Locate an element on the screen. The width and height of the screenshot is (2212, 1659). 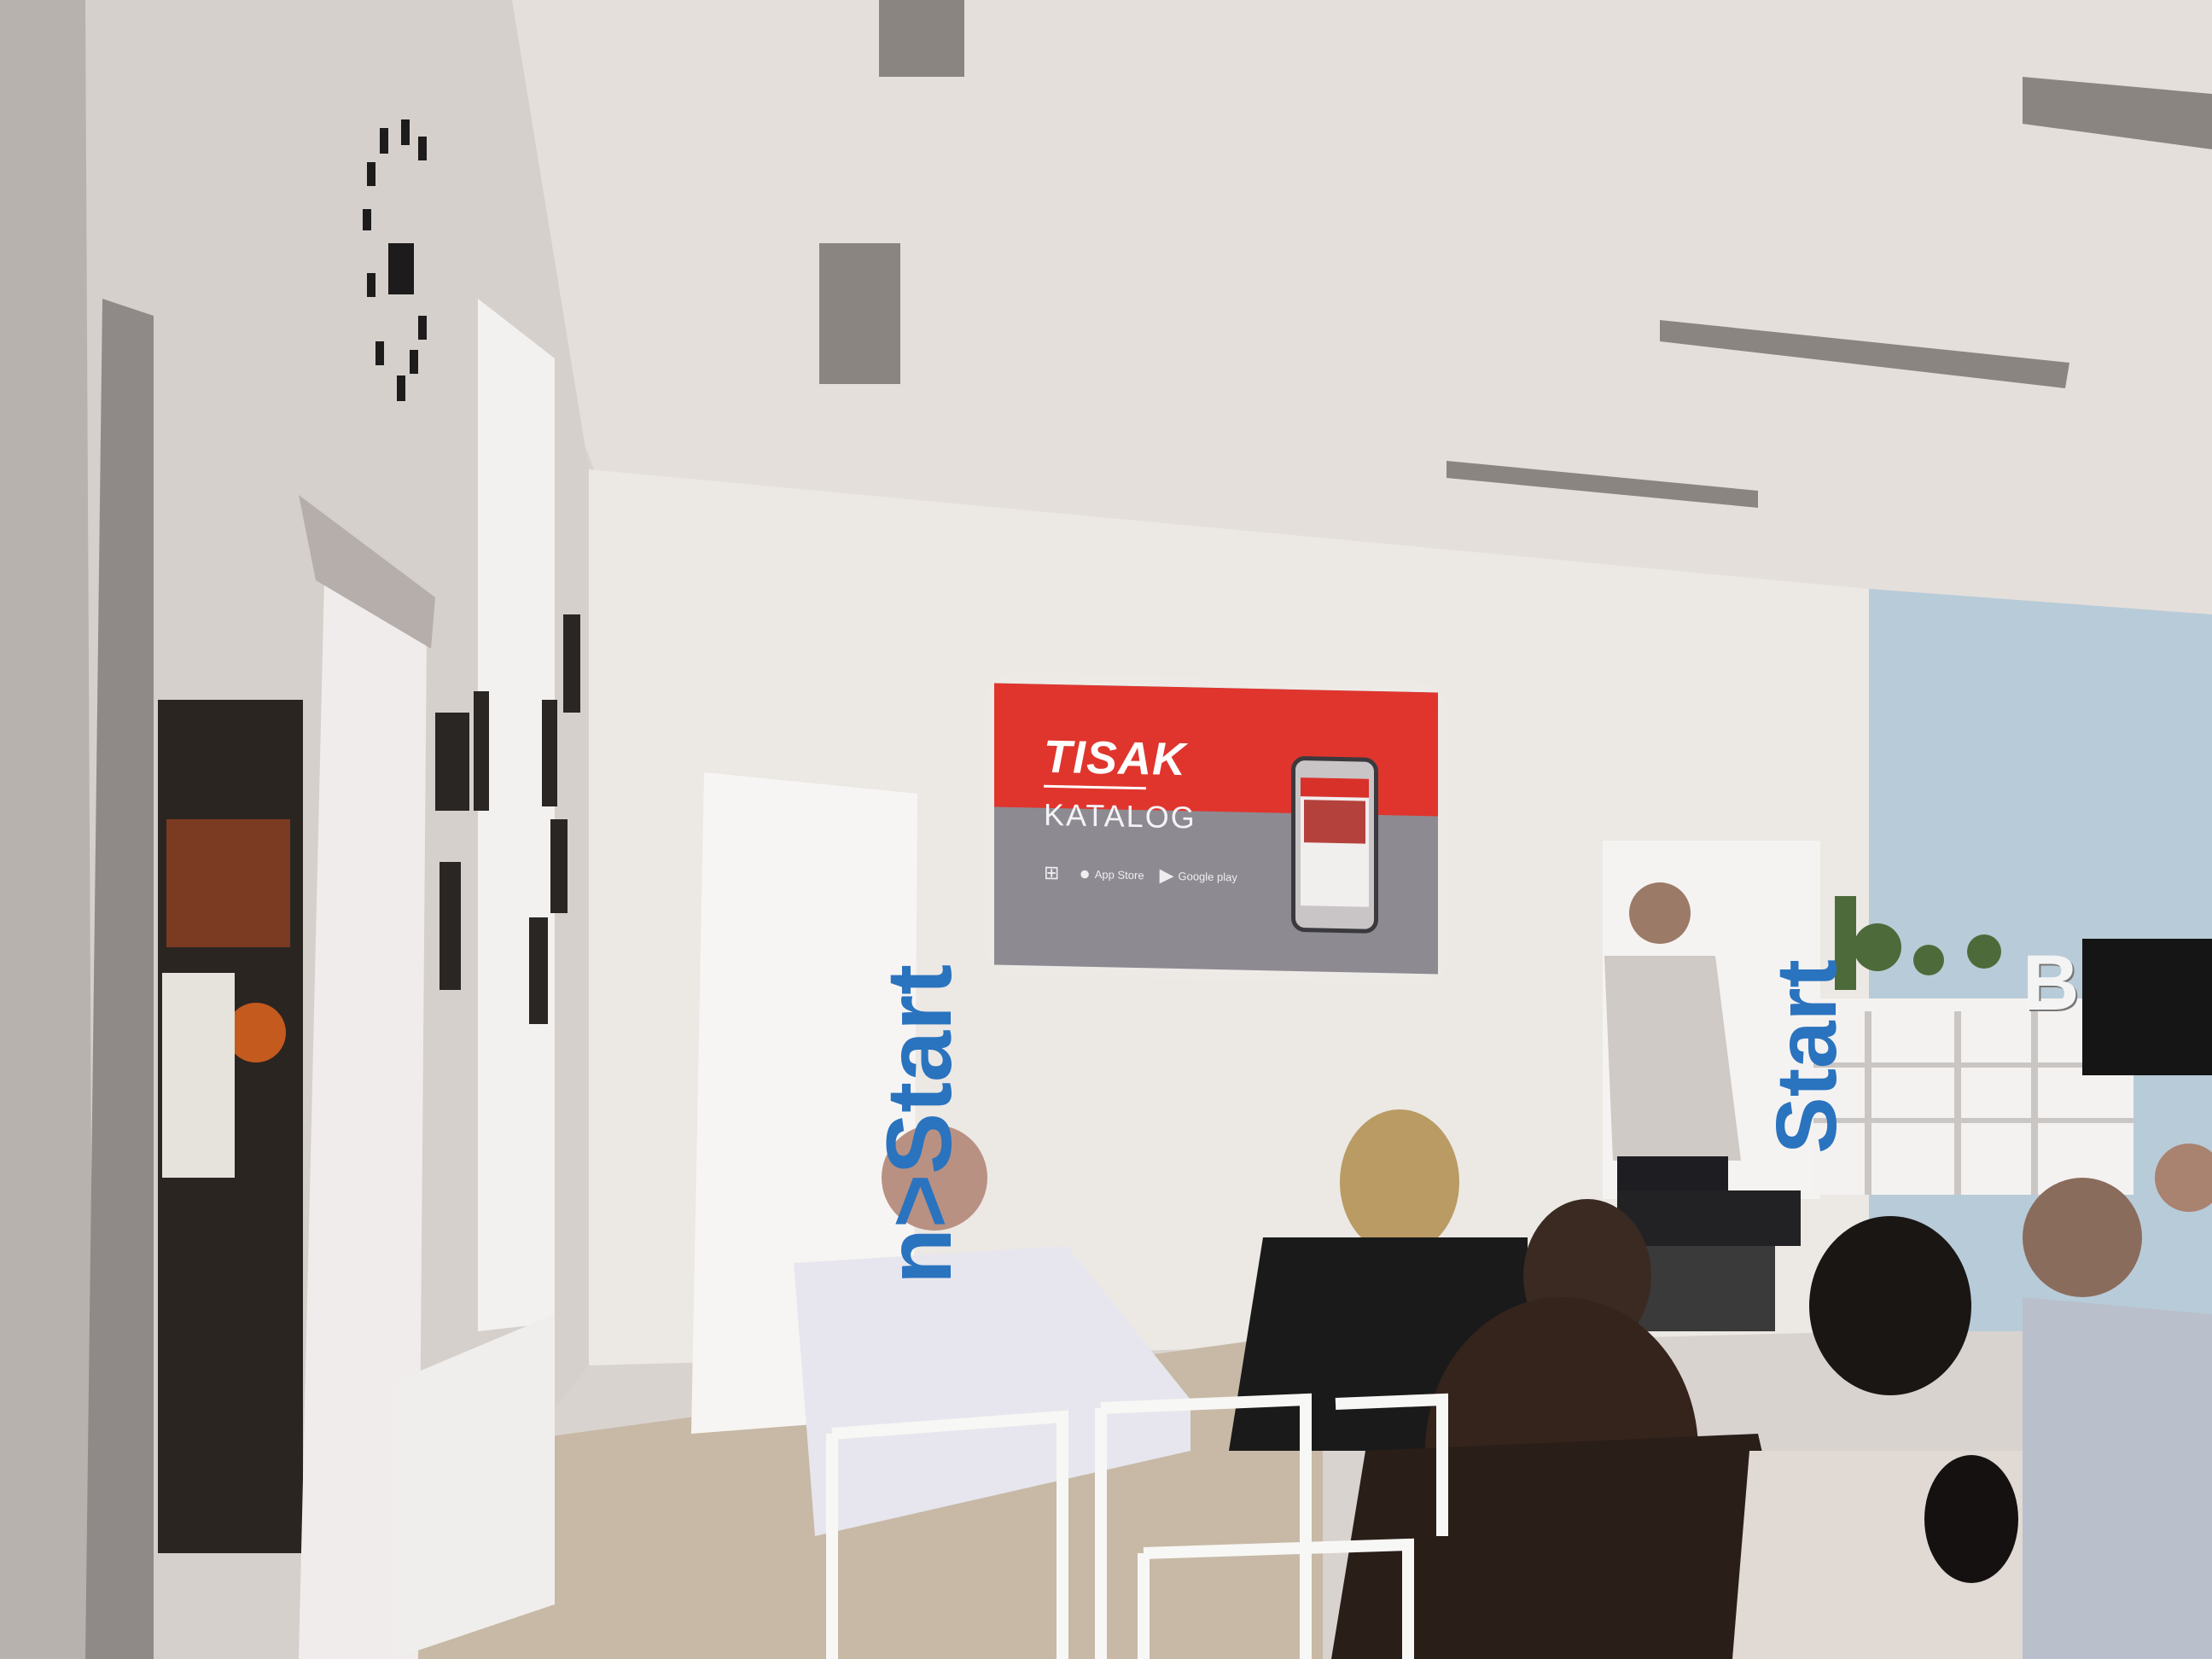
phone-mockup is located at coordinates (1334, 844).